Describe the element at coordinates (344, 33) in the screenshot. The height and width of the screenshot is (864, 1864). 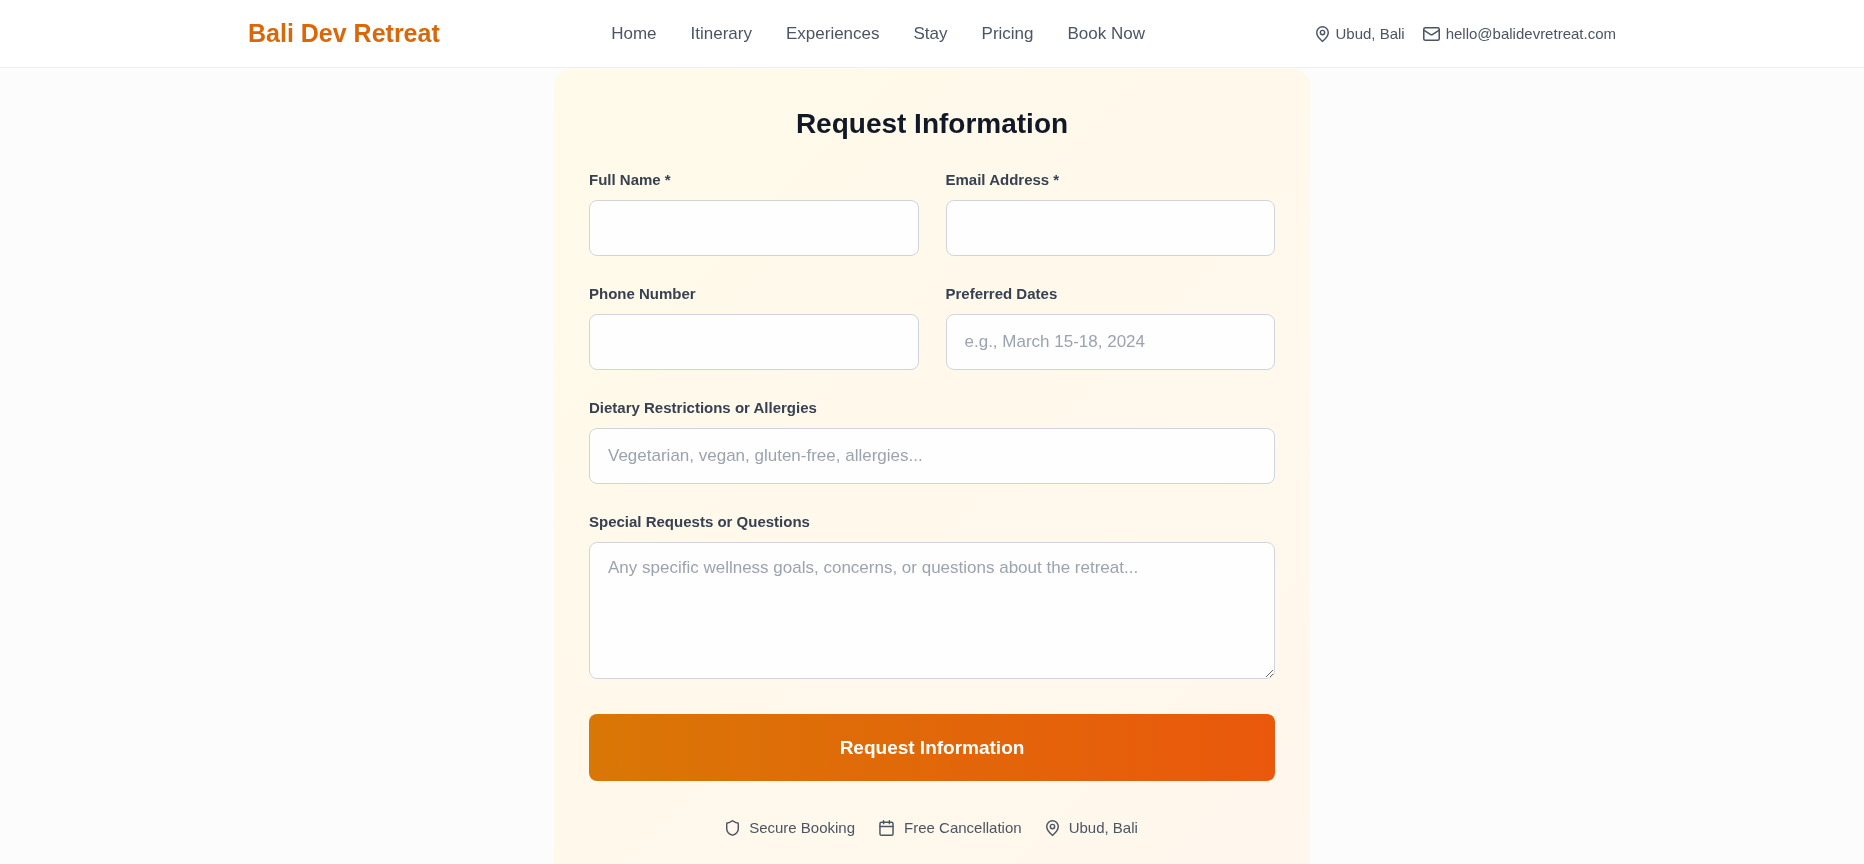
I see `site-logo: Bali Dev Retreat` at that location.